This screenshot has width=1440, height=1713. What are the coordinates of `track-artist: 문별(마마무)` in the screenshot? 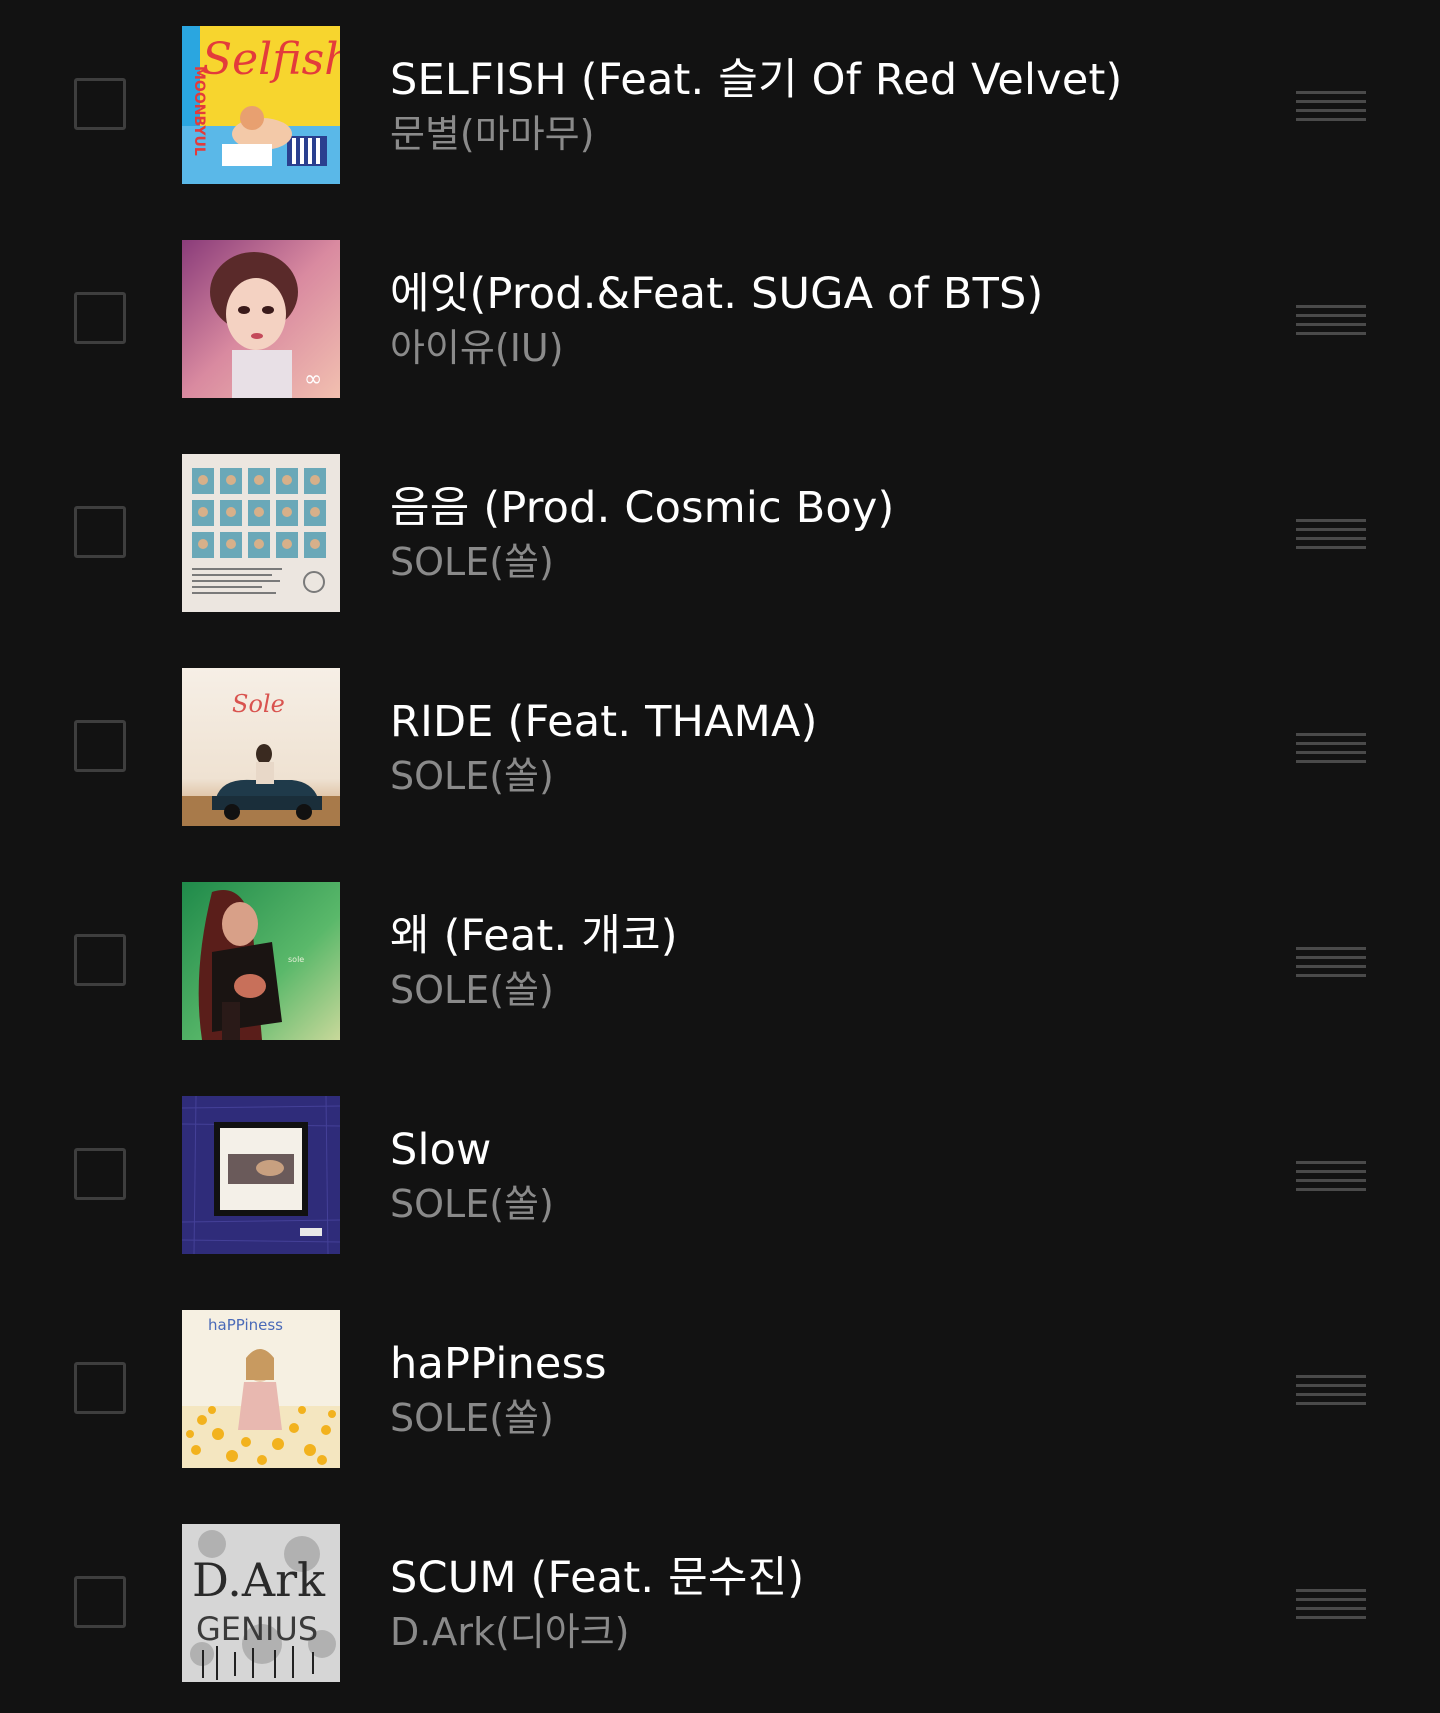 It's located at (492, 134).